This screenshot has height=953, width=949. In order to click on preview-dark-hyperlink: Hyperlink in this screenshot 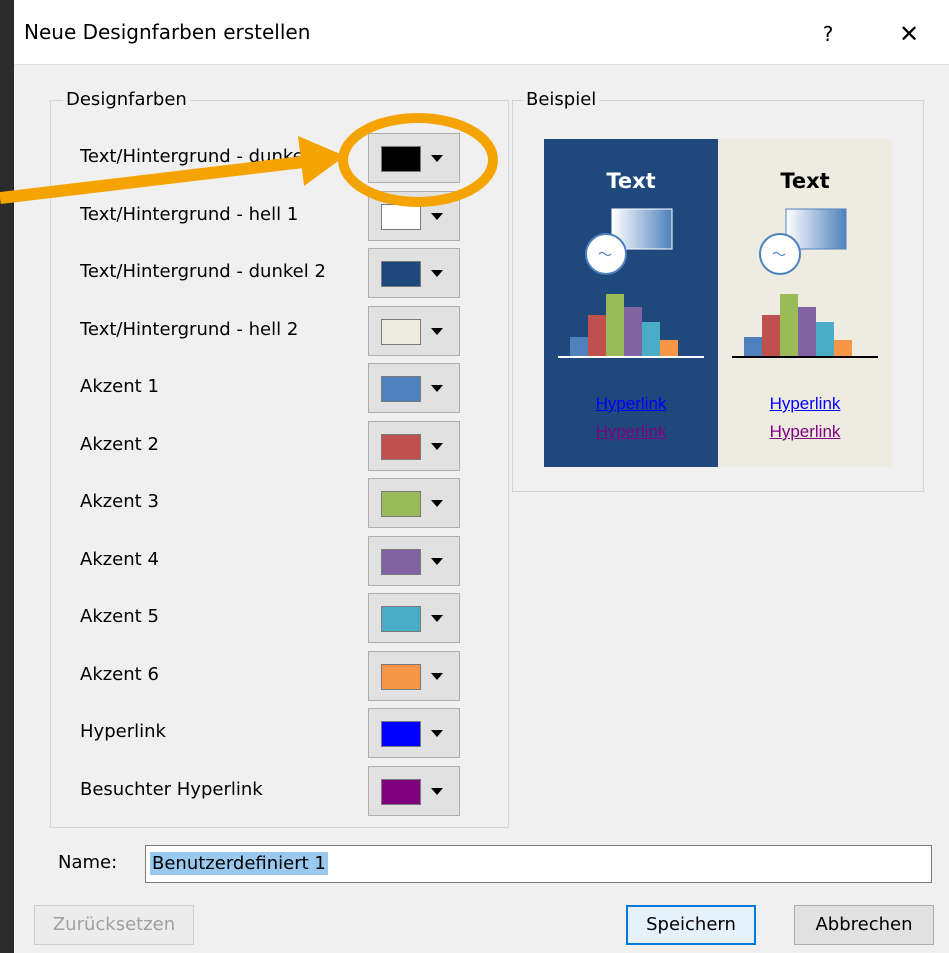, I will do `click(631, 403)`.